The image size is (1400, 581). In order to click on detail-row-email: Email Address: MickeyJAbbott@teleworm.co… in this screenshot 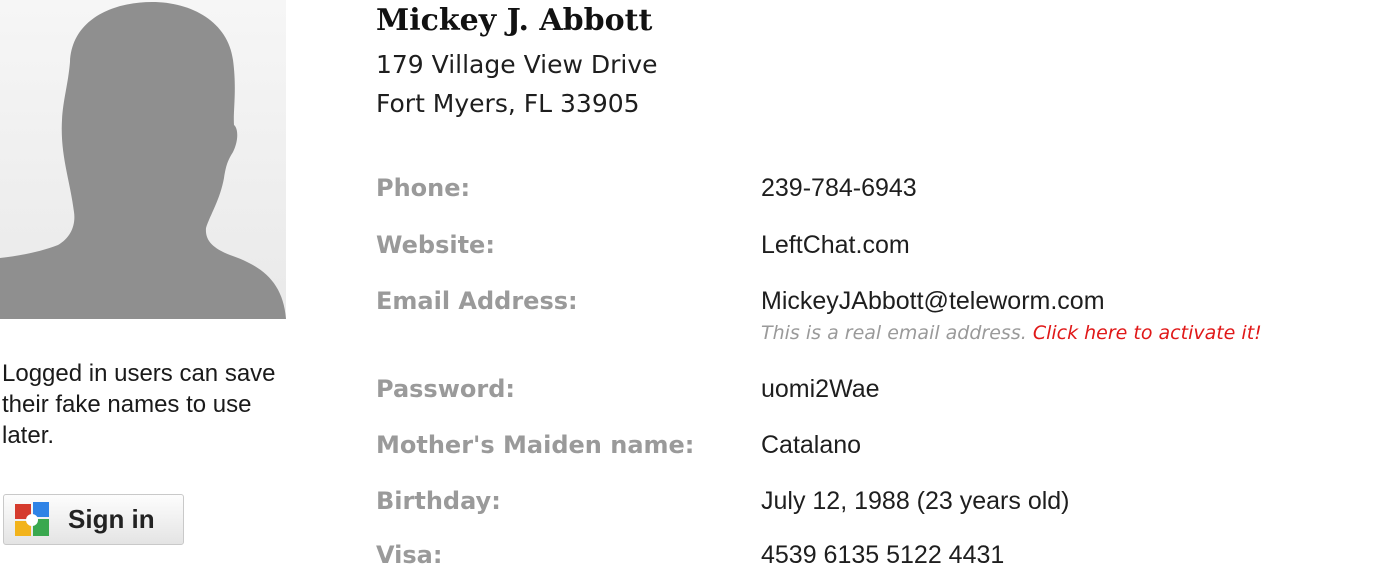, I will do `click(888, 307)`.